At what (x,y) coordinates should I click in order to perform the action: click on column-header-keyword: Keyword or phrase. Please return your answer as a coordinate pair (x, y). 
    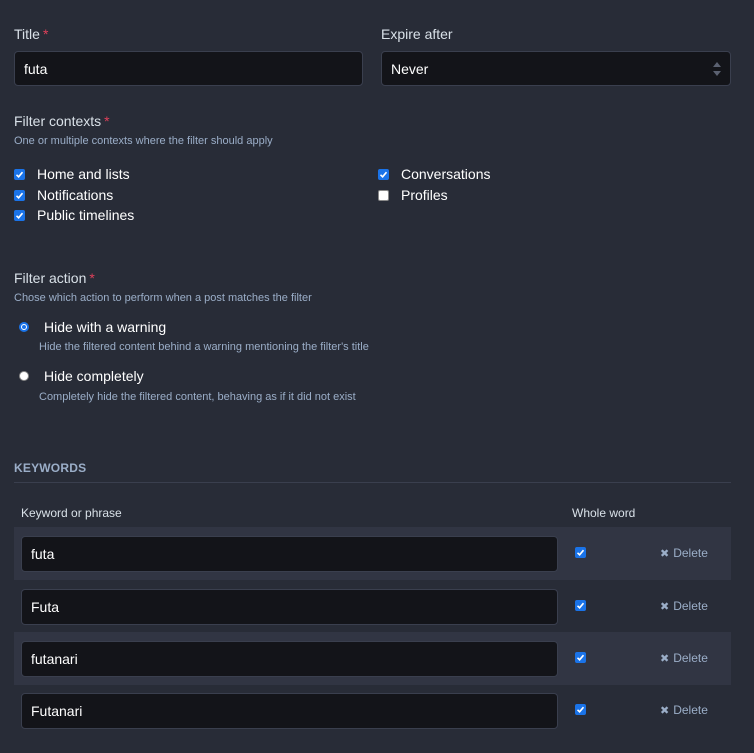
    Looking at the image, I should click on (71, 513).